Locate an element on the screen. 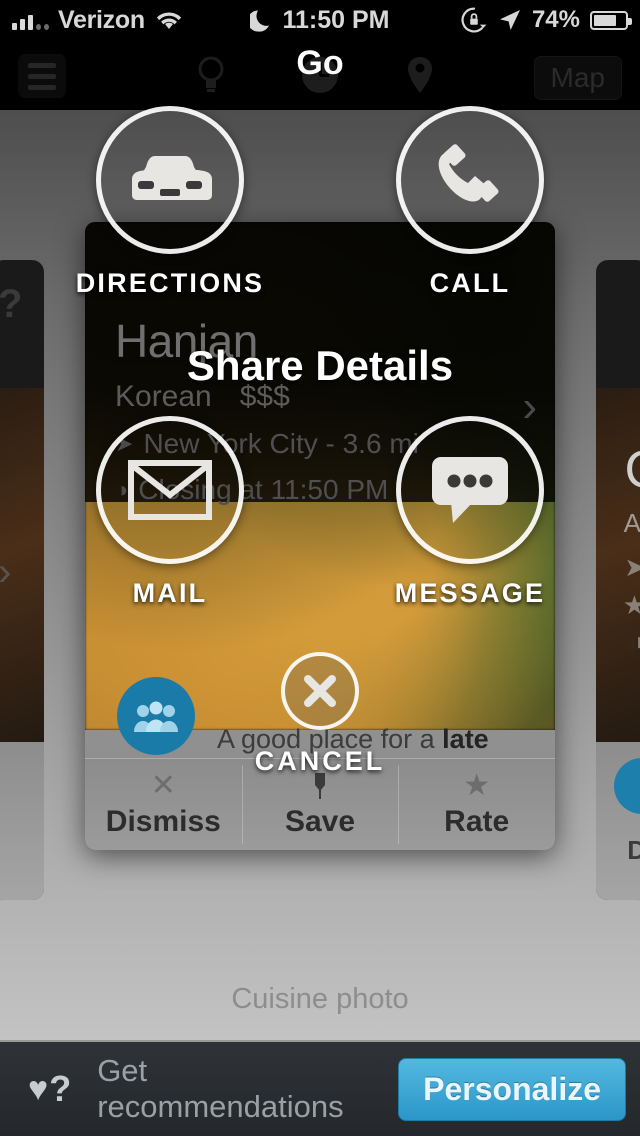 Image resolution: width=640 pixels, height=1136 pixels. share-sheet-title: Share Details is located at coordinates (320, 365).